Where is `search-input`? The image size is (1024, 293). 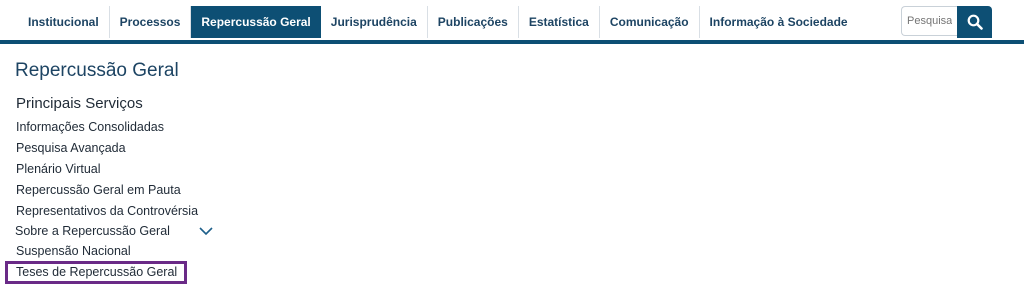
search-input is located at coordinates (929, 21).